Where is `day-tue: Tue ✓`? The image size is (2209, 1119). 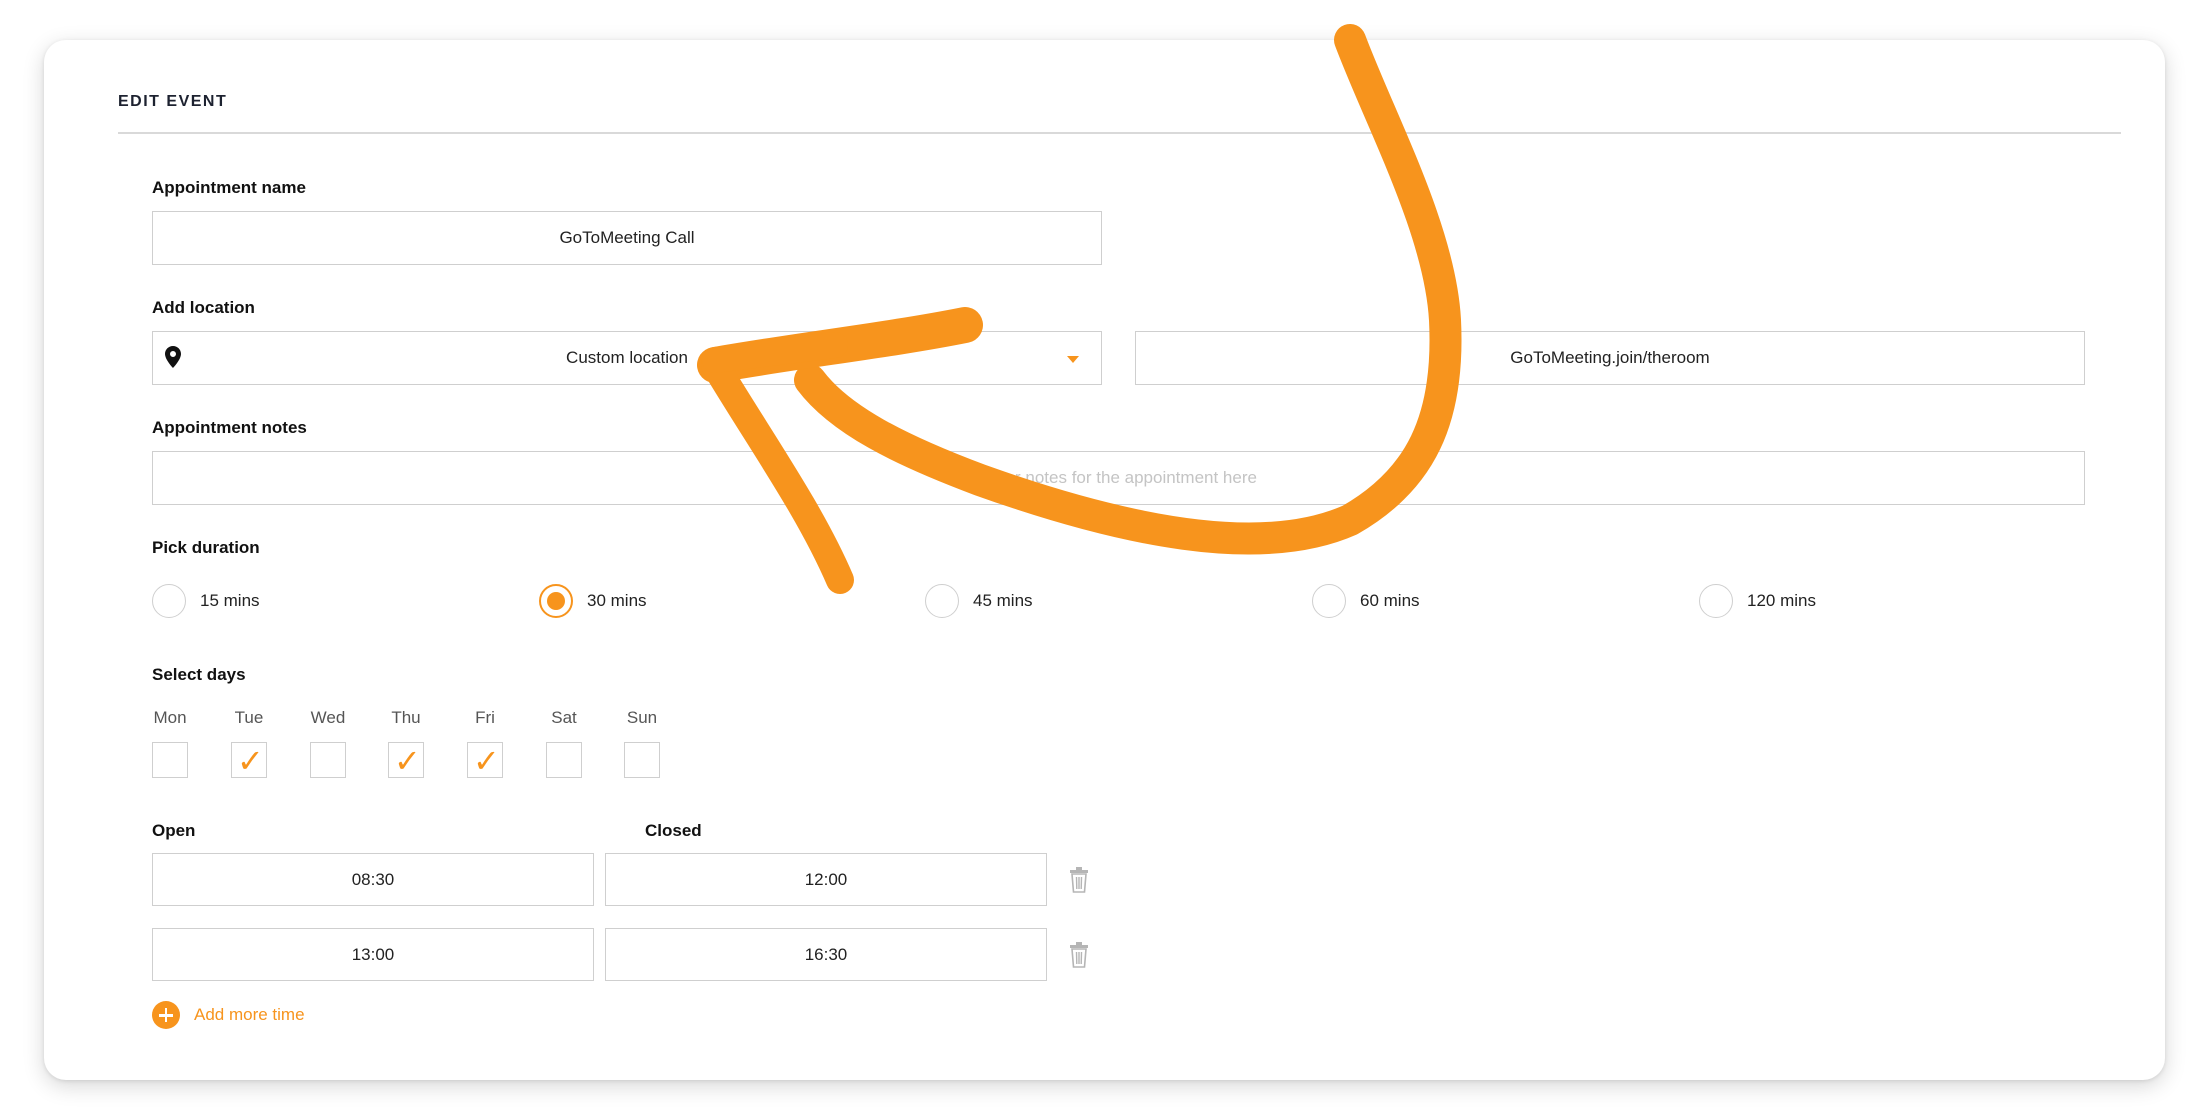 day-tue: Tue ✓ is located at coordinates (249, 743).